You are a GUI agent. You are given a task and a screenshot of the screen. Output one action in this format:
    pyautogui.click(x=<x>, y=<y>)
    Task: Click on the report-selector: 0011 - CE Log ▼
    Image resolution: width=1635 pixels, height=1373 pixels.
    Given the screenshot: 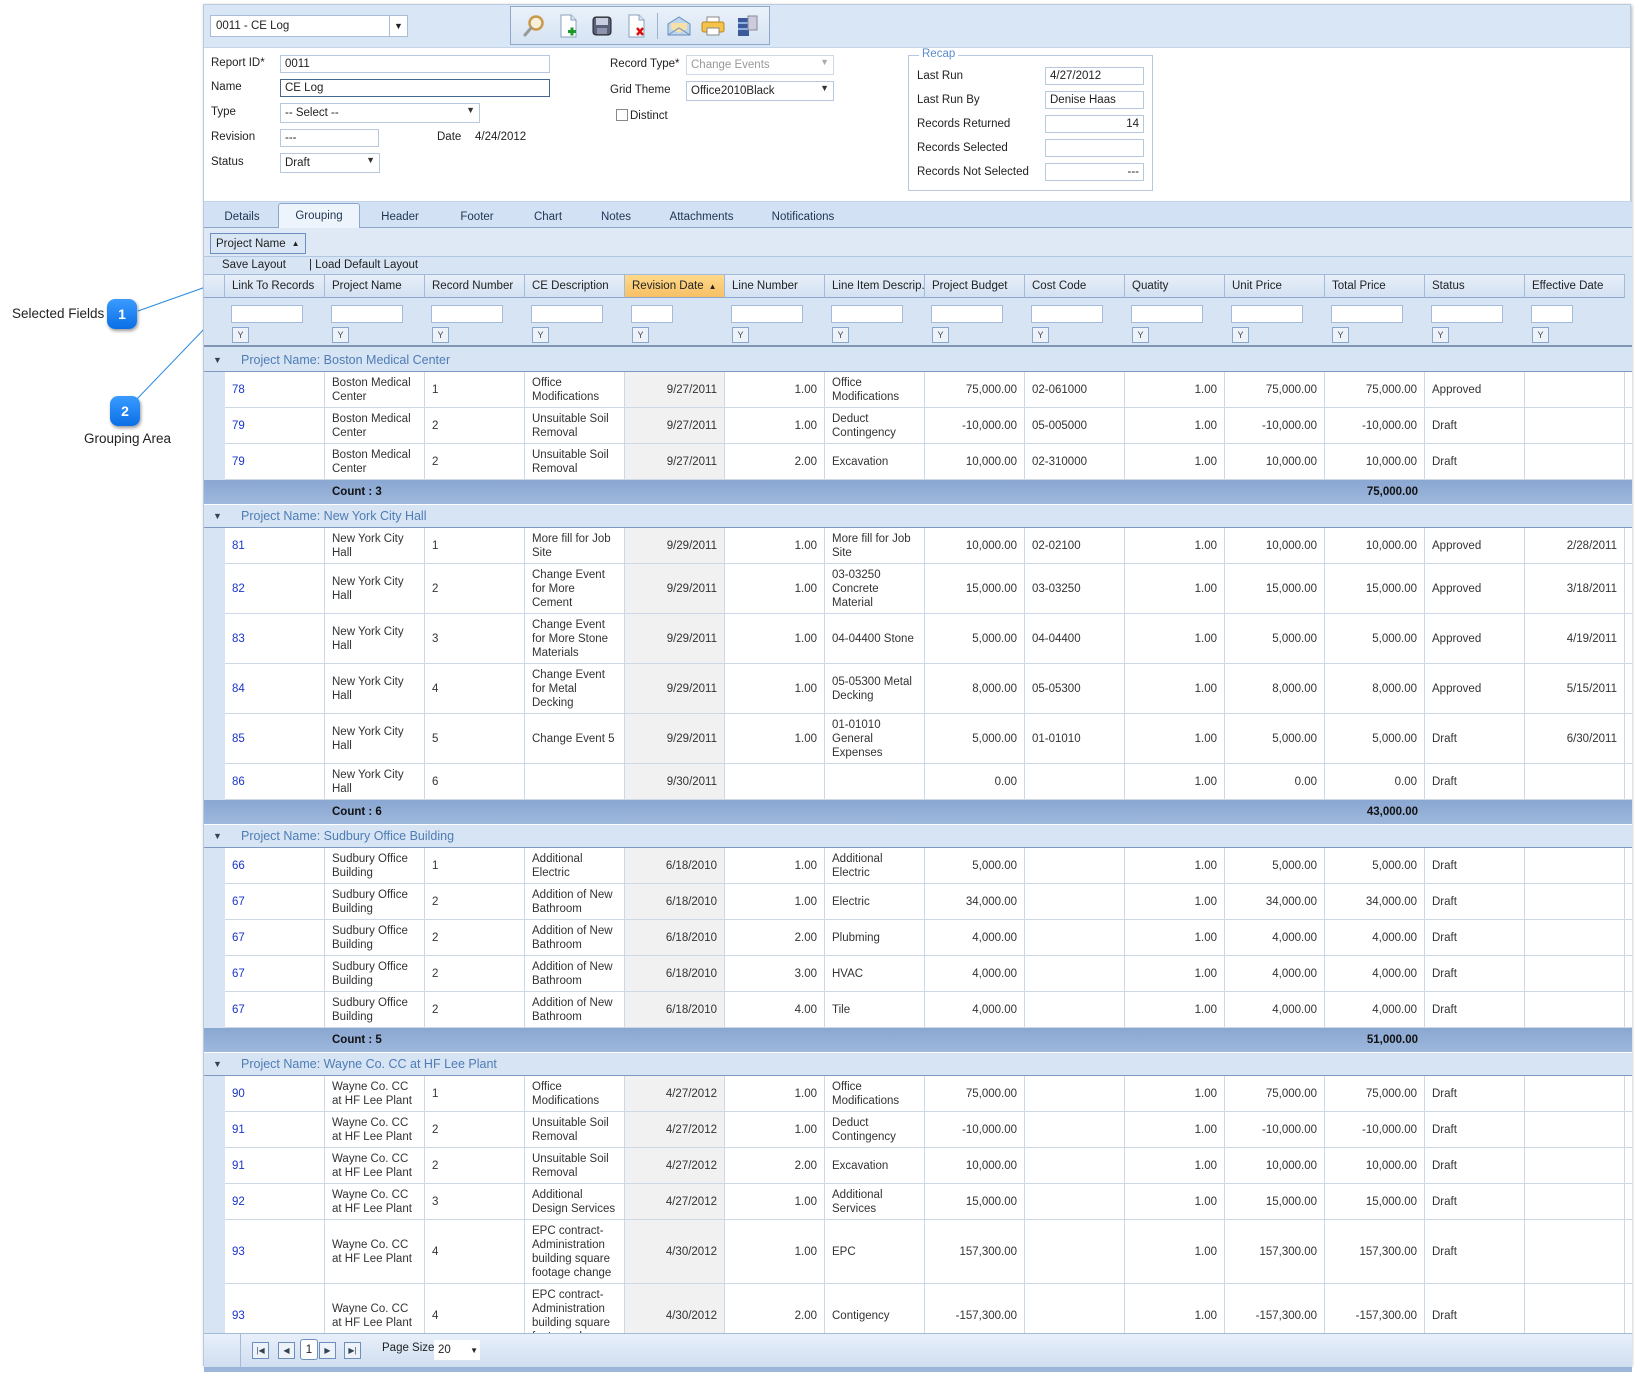 What is the action you would take?
    pyautogui.click(x=309, y=26)
    